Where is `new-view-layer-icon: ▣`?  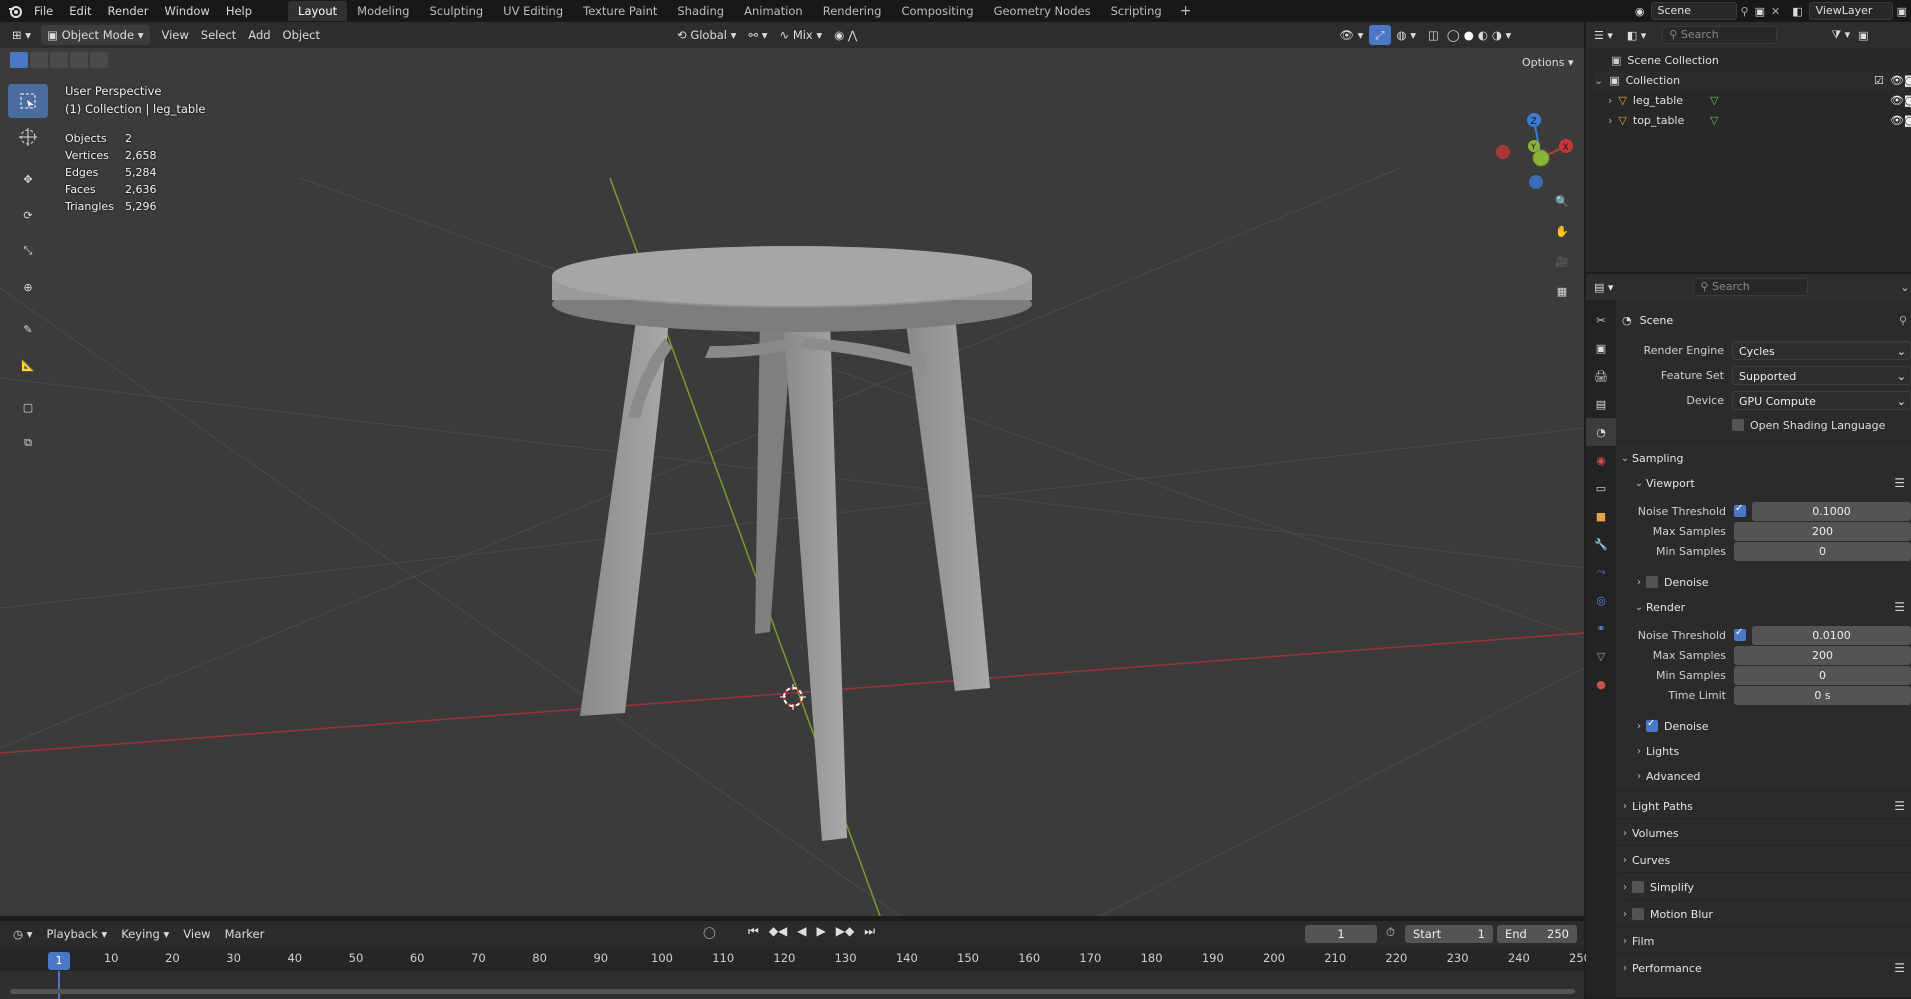 new-view-layer-icon: ▣ is located at coordinates (1902, 11).